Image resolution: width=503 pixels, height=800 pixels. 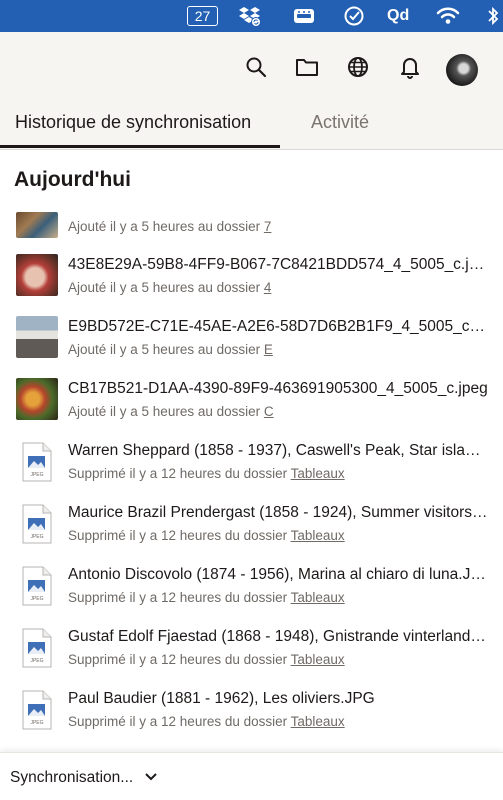 I want to click on calendar-date-icon: 27, so click(x=202, y=16).